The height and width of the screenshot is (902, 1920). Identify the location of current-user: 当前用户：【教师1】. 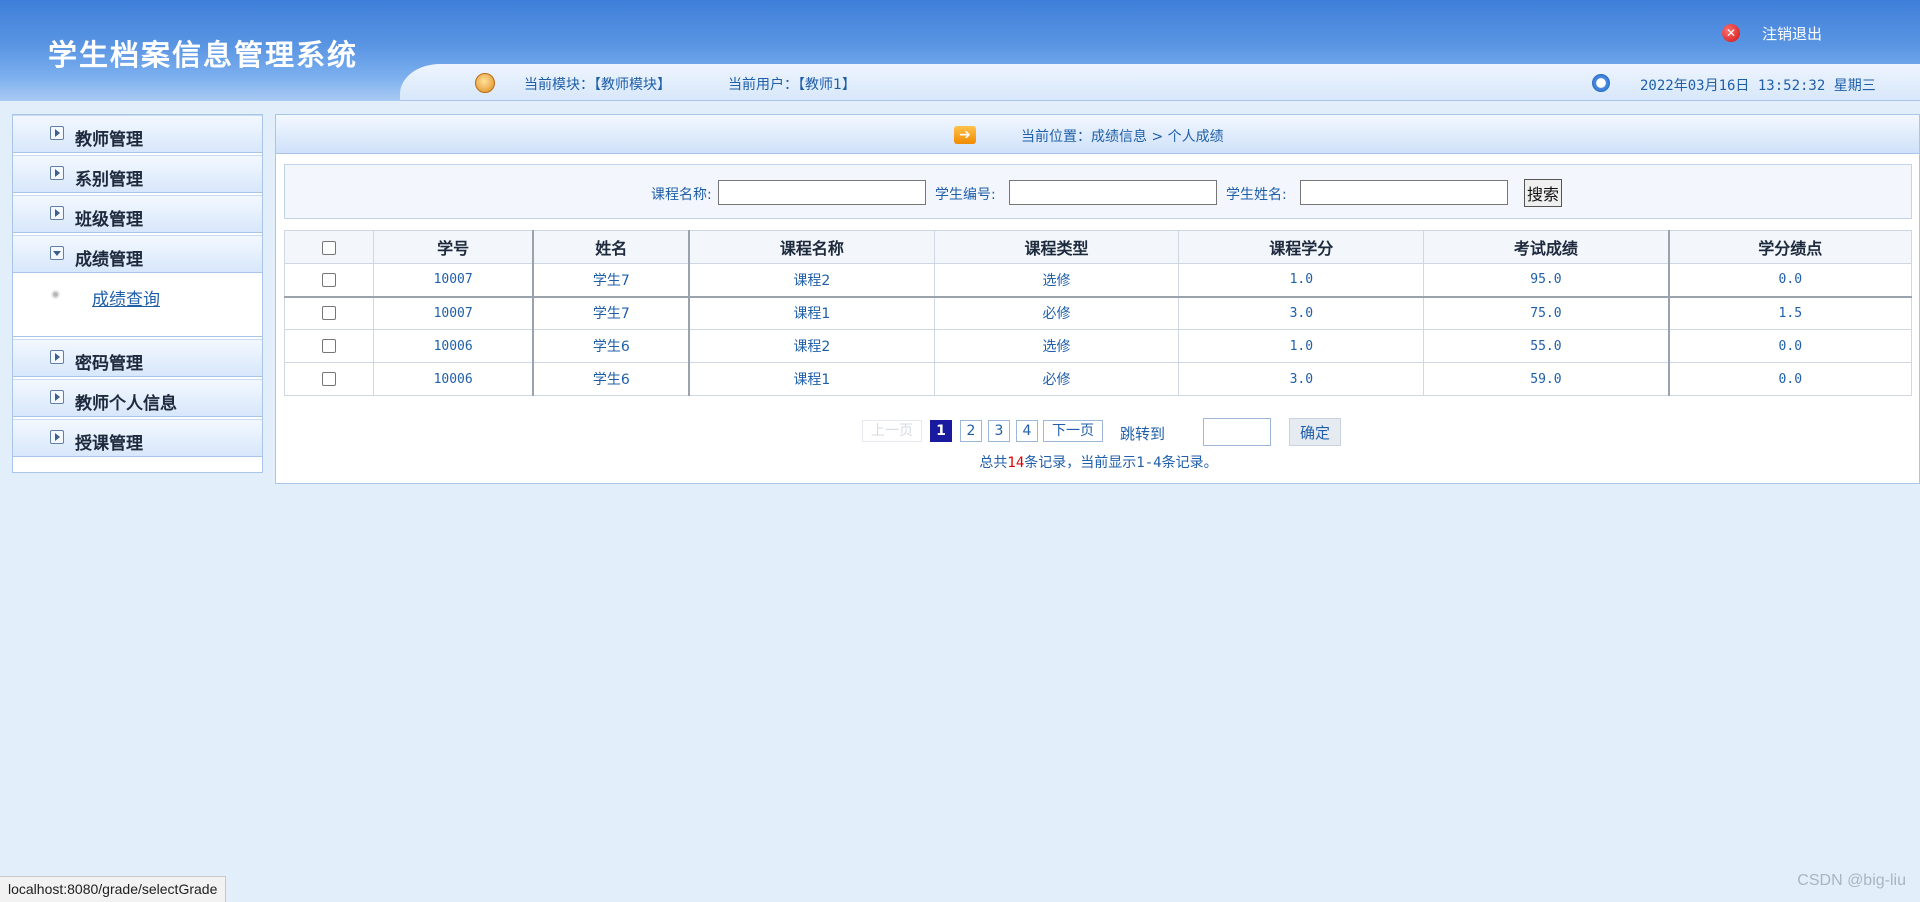
(792, 85).